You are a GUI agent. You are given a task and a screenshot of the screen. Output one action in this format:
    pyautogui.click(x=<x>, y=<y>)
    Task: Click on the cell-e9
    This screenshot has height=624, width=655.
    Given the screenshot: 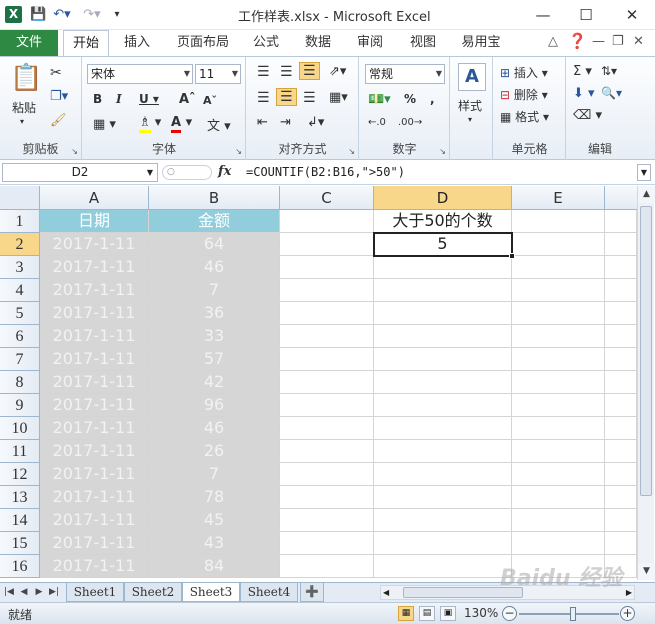 What is the action you would take?
    pyautogui.click(x=558, y=405)
    